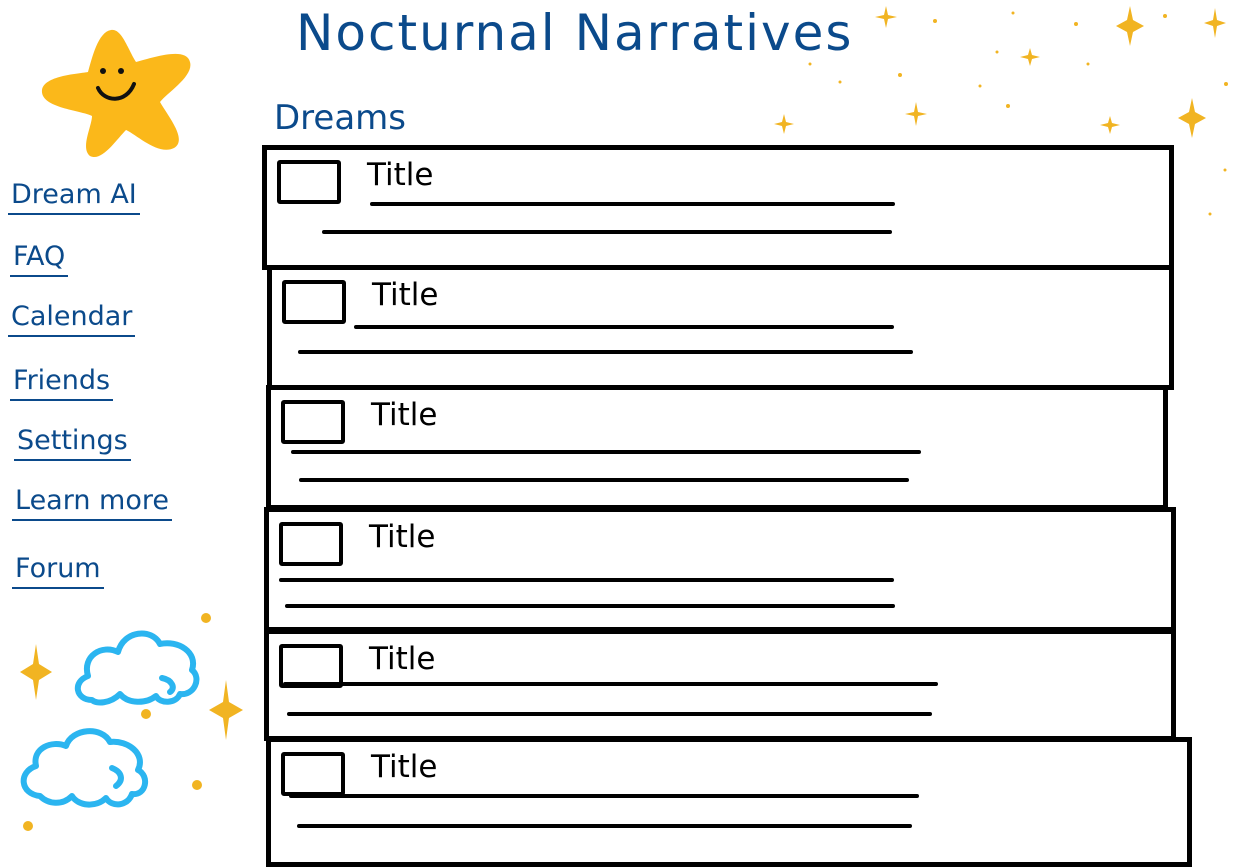  I want to click on sparkle-field, so click(1001, 111).